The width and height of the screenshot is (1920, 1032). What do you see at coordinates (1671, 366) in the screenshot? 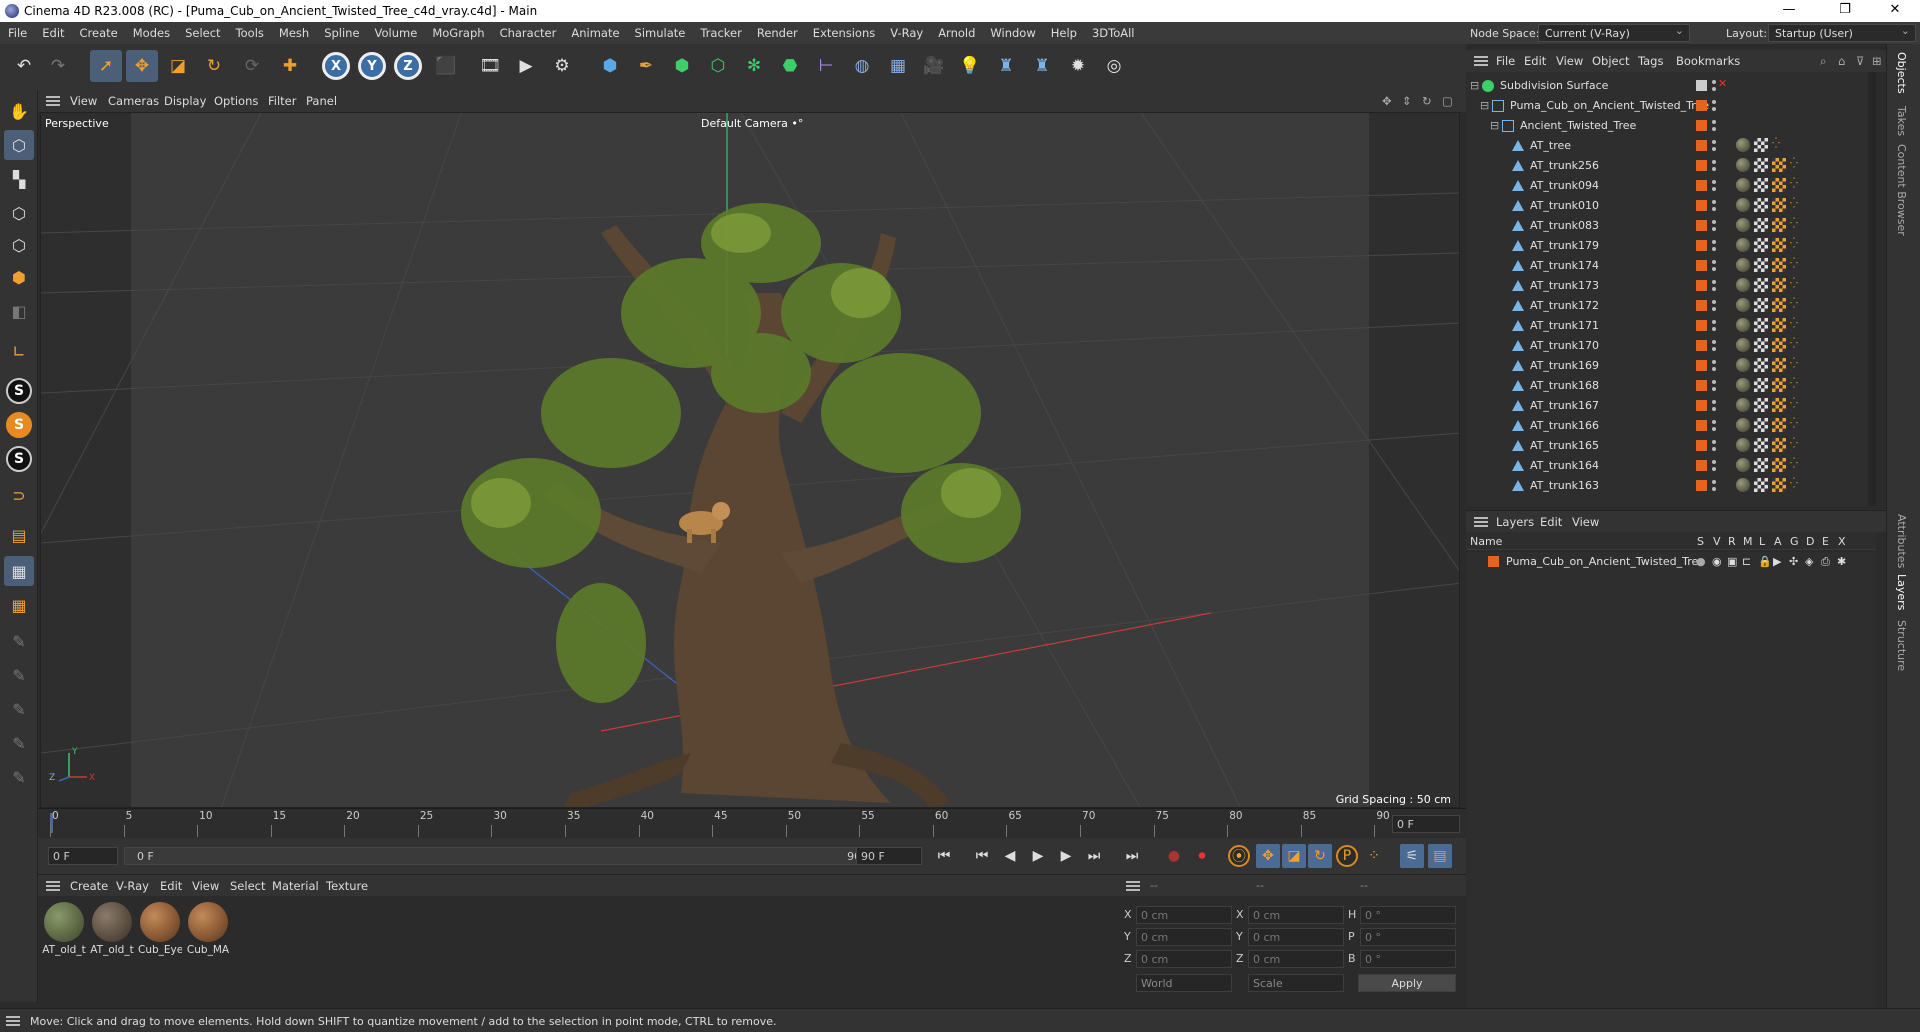
I see `object-row: AT_trunk169 ⁛` at bounding box center [1671, 366].